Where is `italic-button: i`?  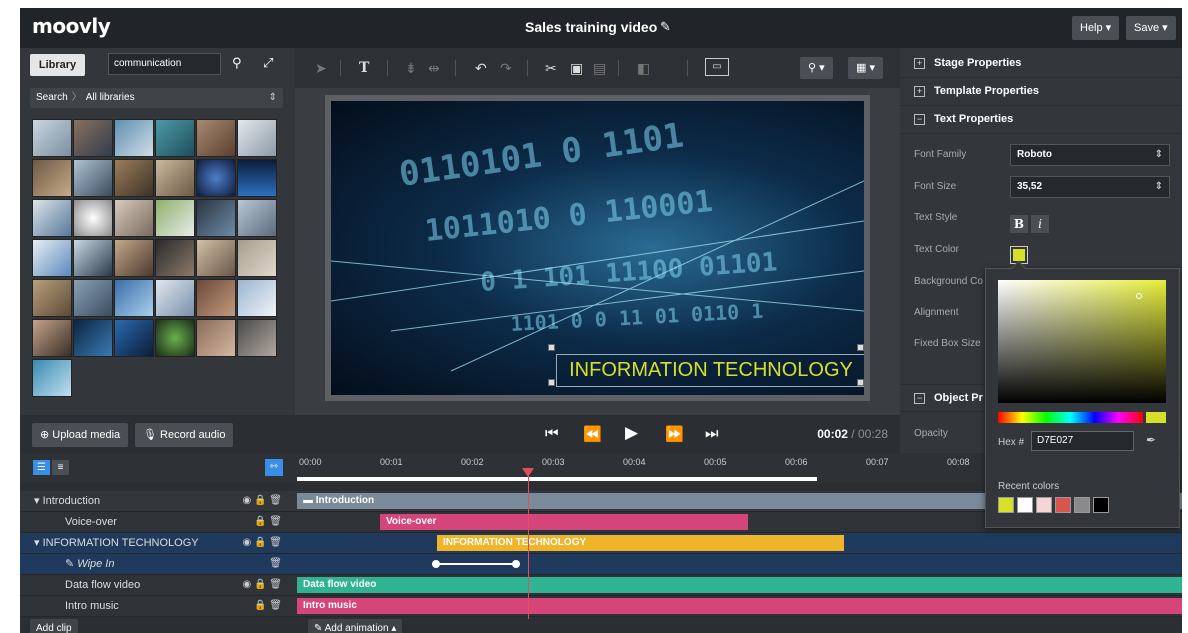 italic-button: i is located at coordinates (1040, 224).